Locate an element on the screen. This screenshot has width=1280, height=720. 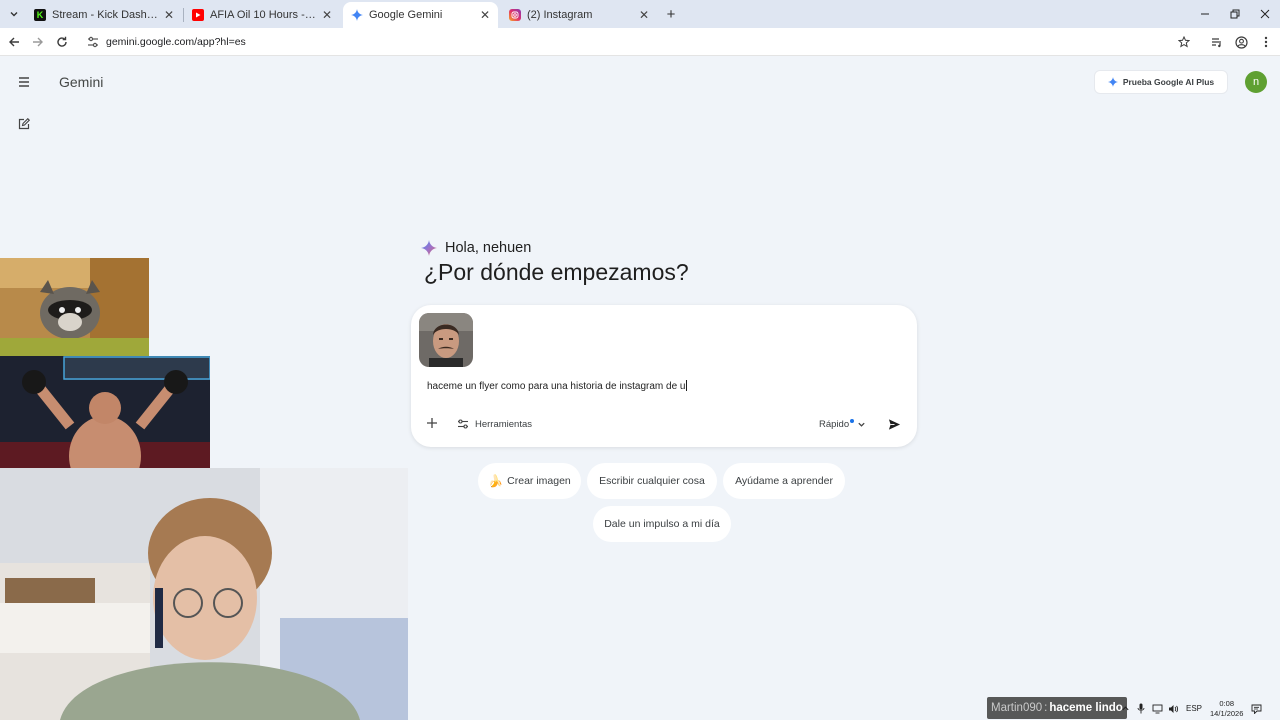
app-title: Gemini is located at coordinates (81, 82).